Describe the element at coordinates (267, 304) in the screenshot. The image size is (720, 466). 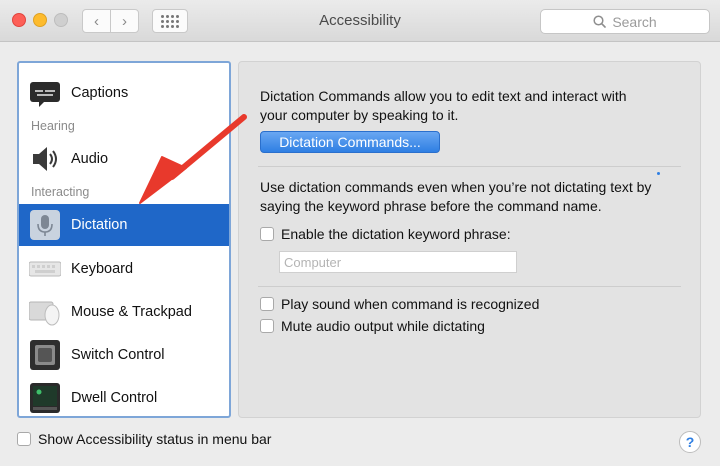
I see `play-sound-checkbox` at that location.